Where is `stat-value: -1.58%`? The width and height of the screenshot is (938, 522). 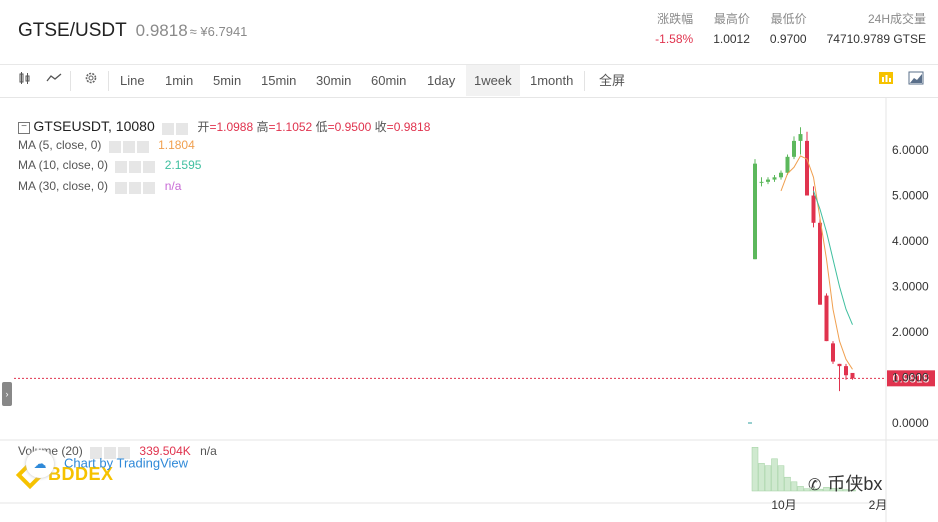
stat-value: -1.58% is located at coordinates (674, 39).